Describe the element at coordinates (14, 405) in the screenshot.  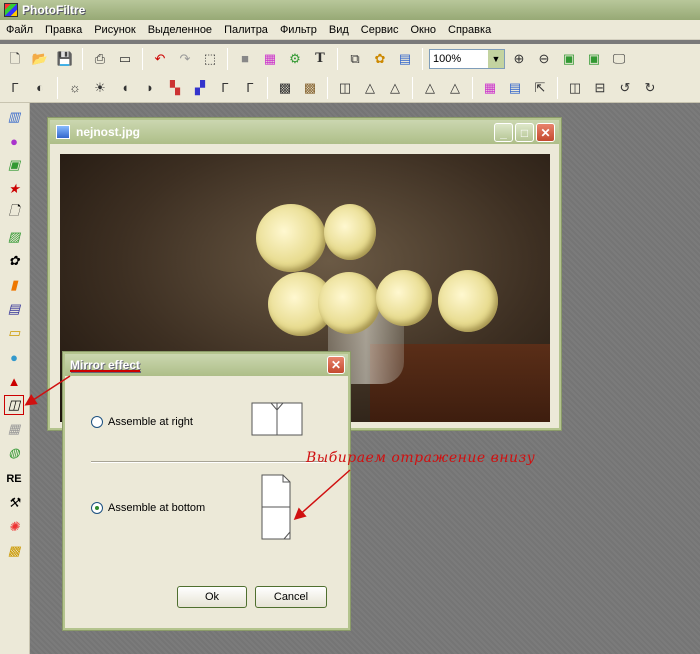
I see `mirror-tool-icon: ◫` at that location.